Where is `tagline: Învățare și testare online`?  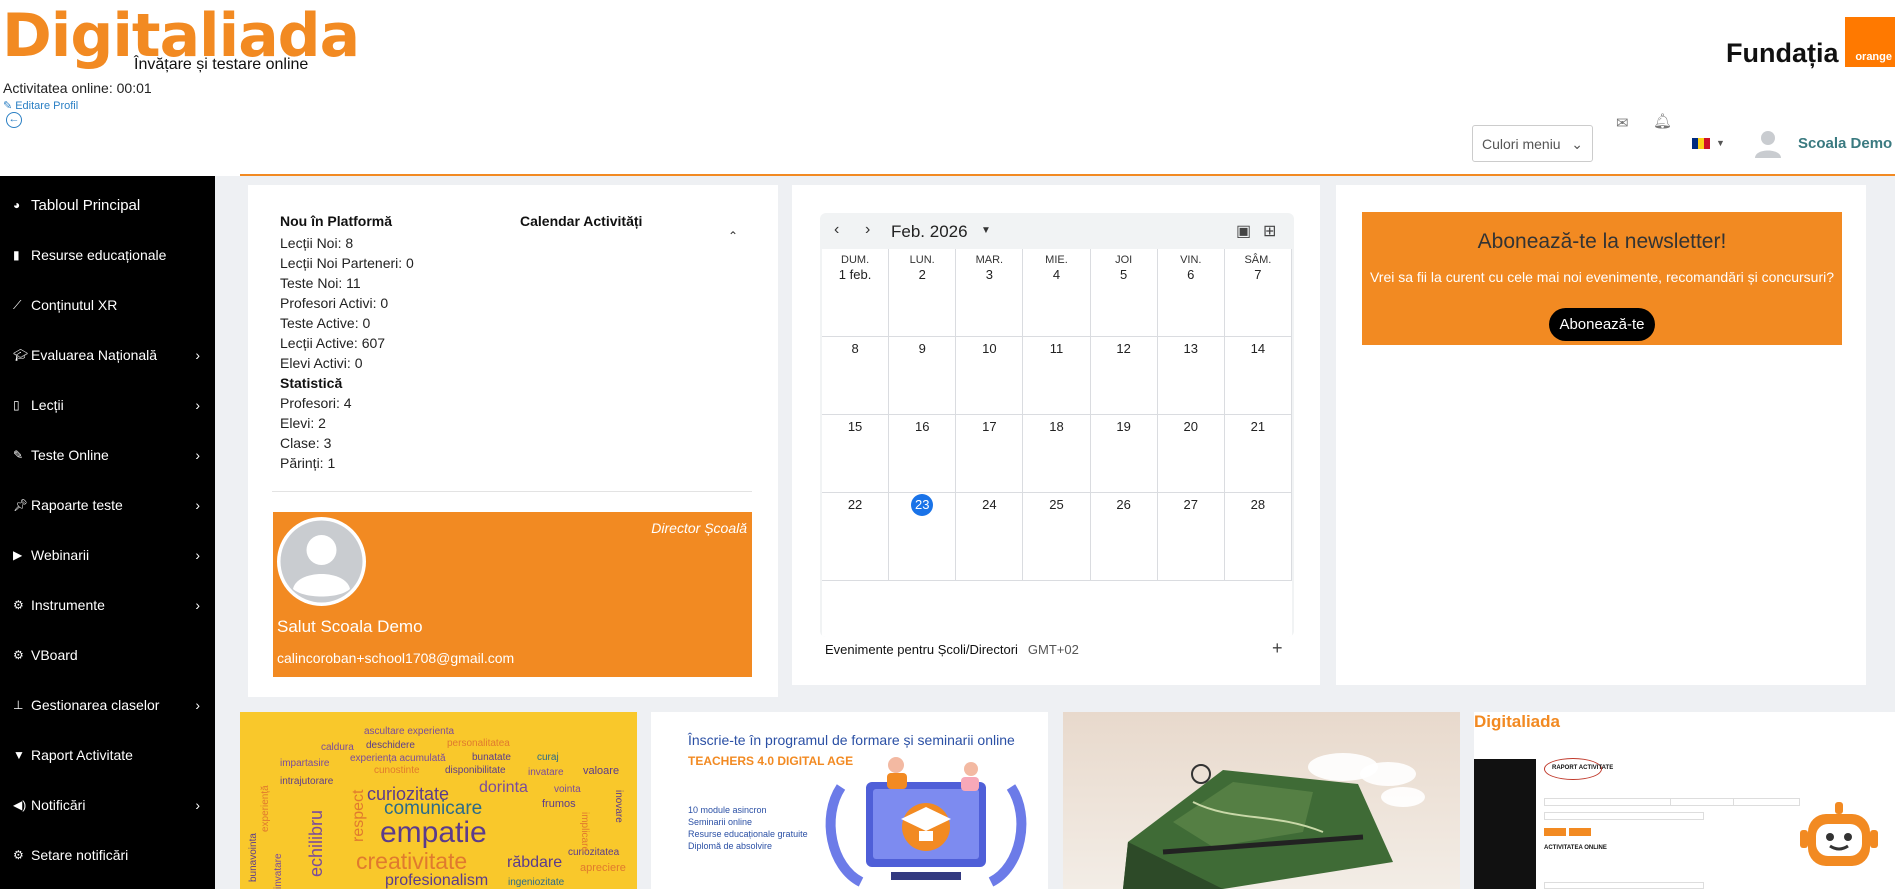 tagline: Învățare și testare online is located at coordinates (221, 64).